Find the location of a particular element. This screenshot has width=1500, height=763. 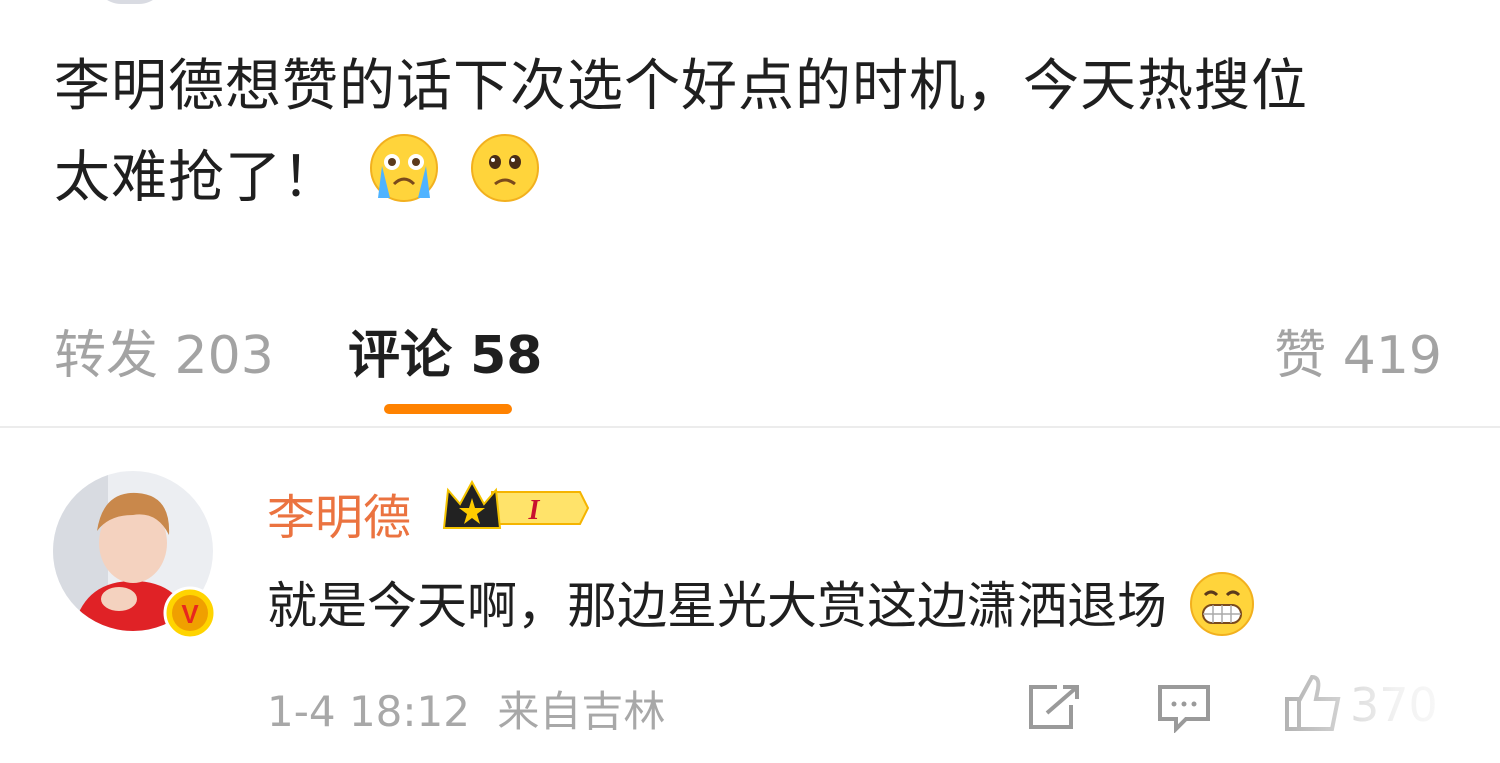

comment-text: 就是今天啊，那边星光大赏这边潇洒退场 is located at coordinates (761, 607).